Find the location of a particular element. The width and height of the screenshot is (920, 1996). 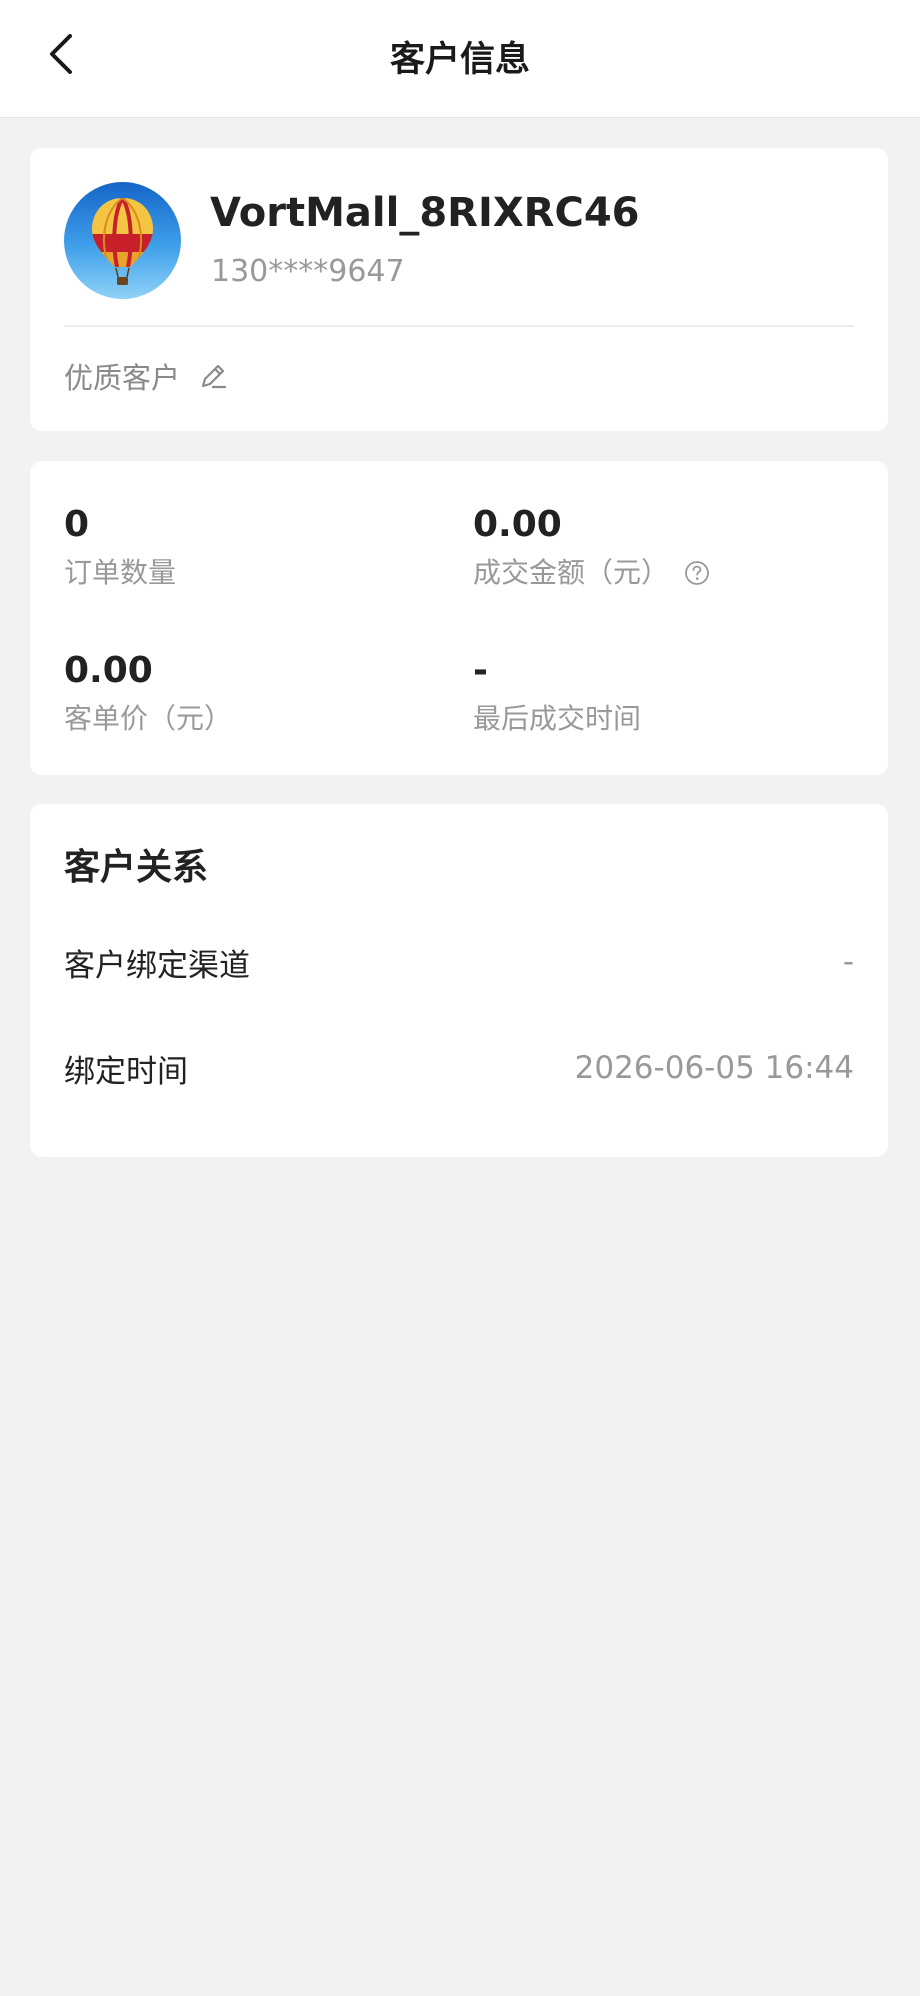

stat-orders: 0 订单数量 is located at coordinates (254, 547).